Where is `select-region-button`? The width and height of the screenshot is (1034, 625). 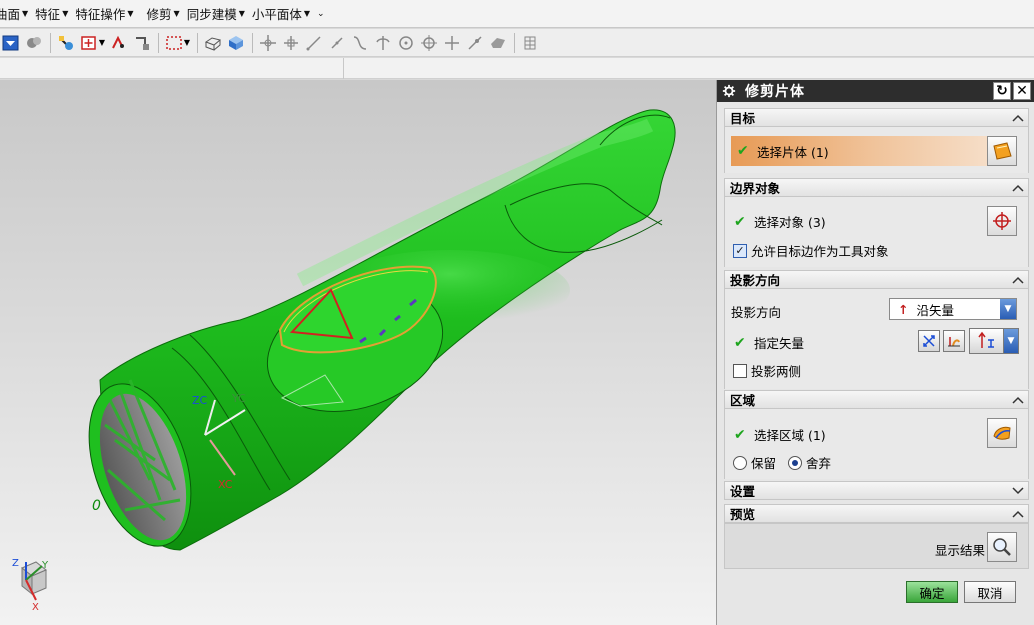 select-region-button is located at coordinates (1002, 433).